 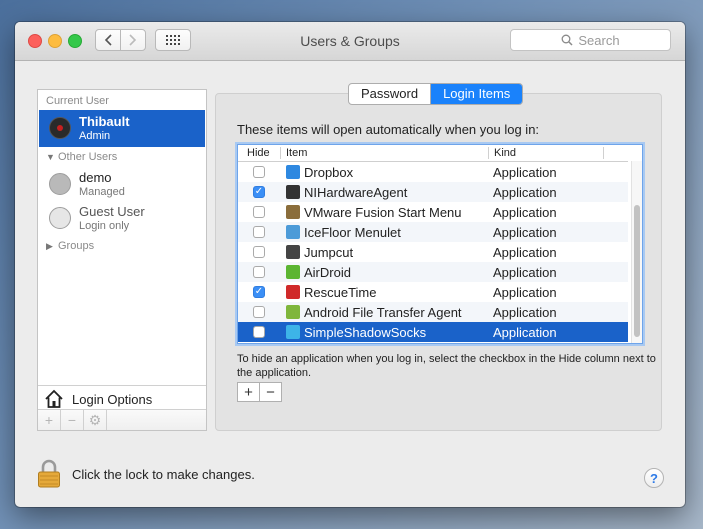 What do you see at coordinates (76, 246) in the screenshot?
I see `groups-header: Groups` at bounding box center [76, 246].